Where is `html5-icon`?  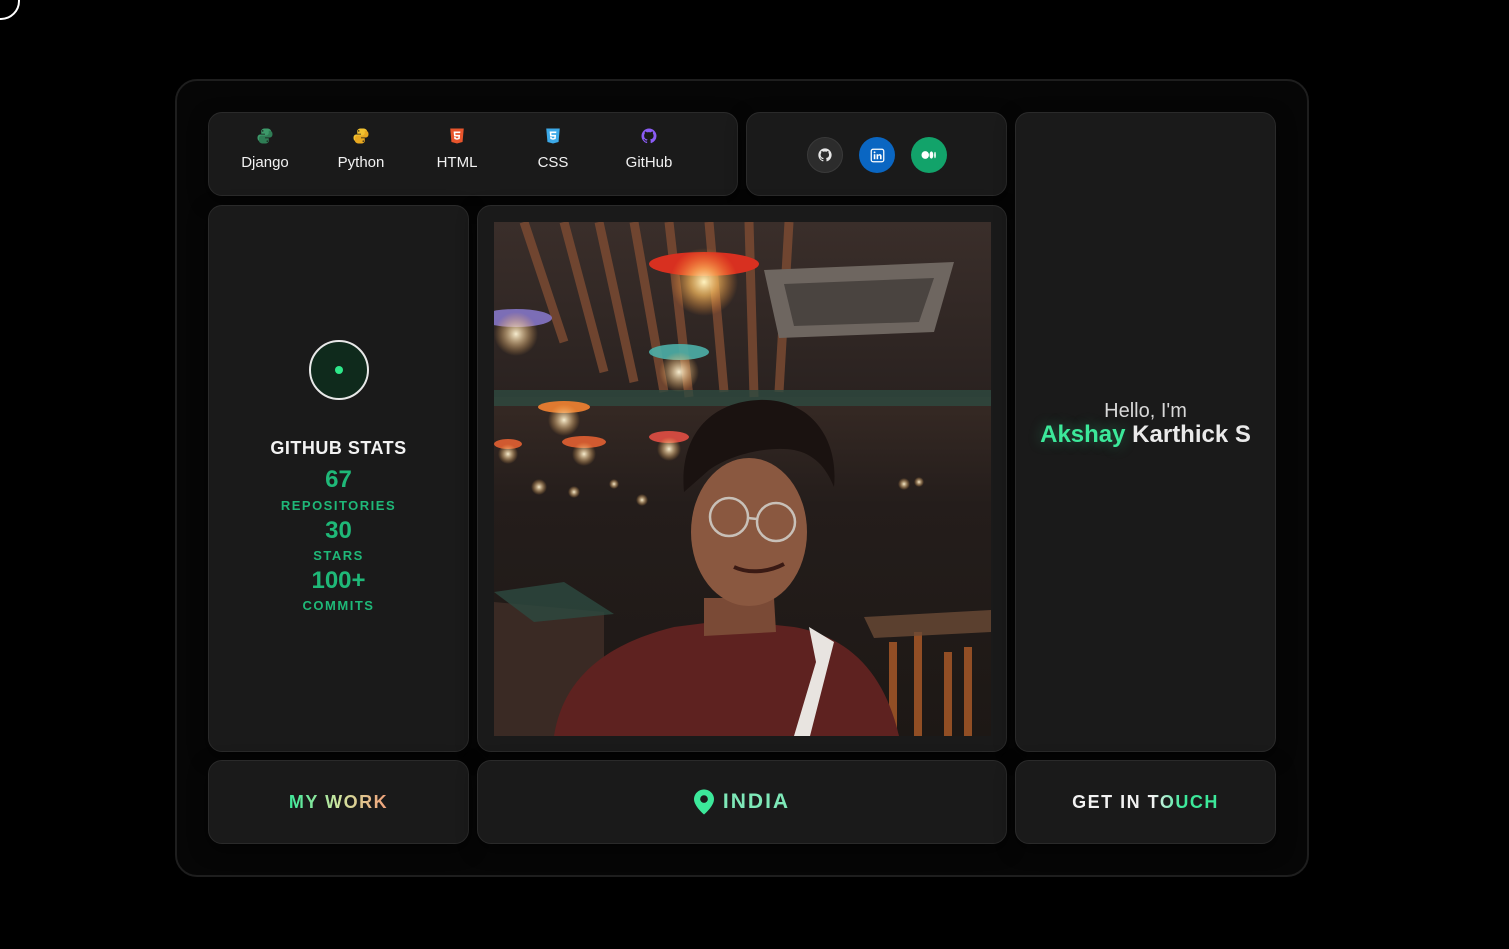 html5-icon is located at coordinates (457, 136).